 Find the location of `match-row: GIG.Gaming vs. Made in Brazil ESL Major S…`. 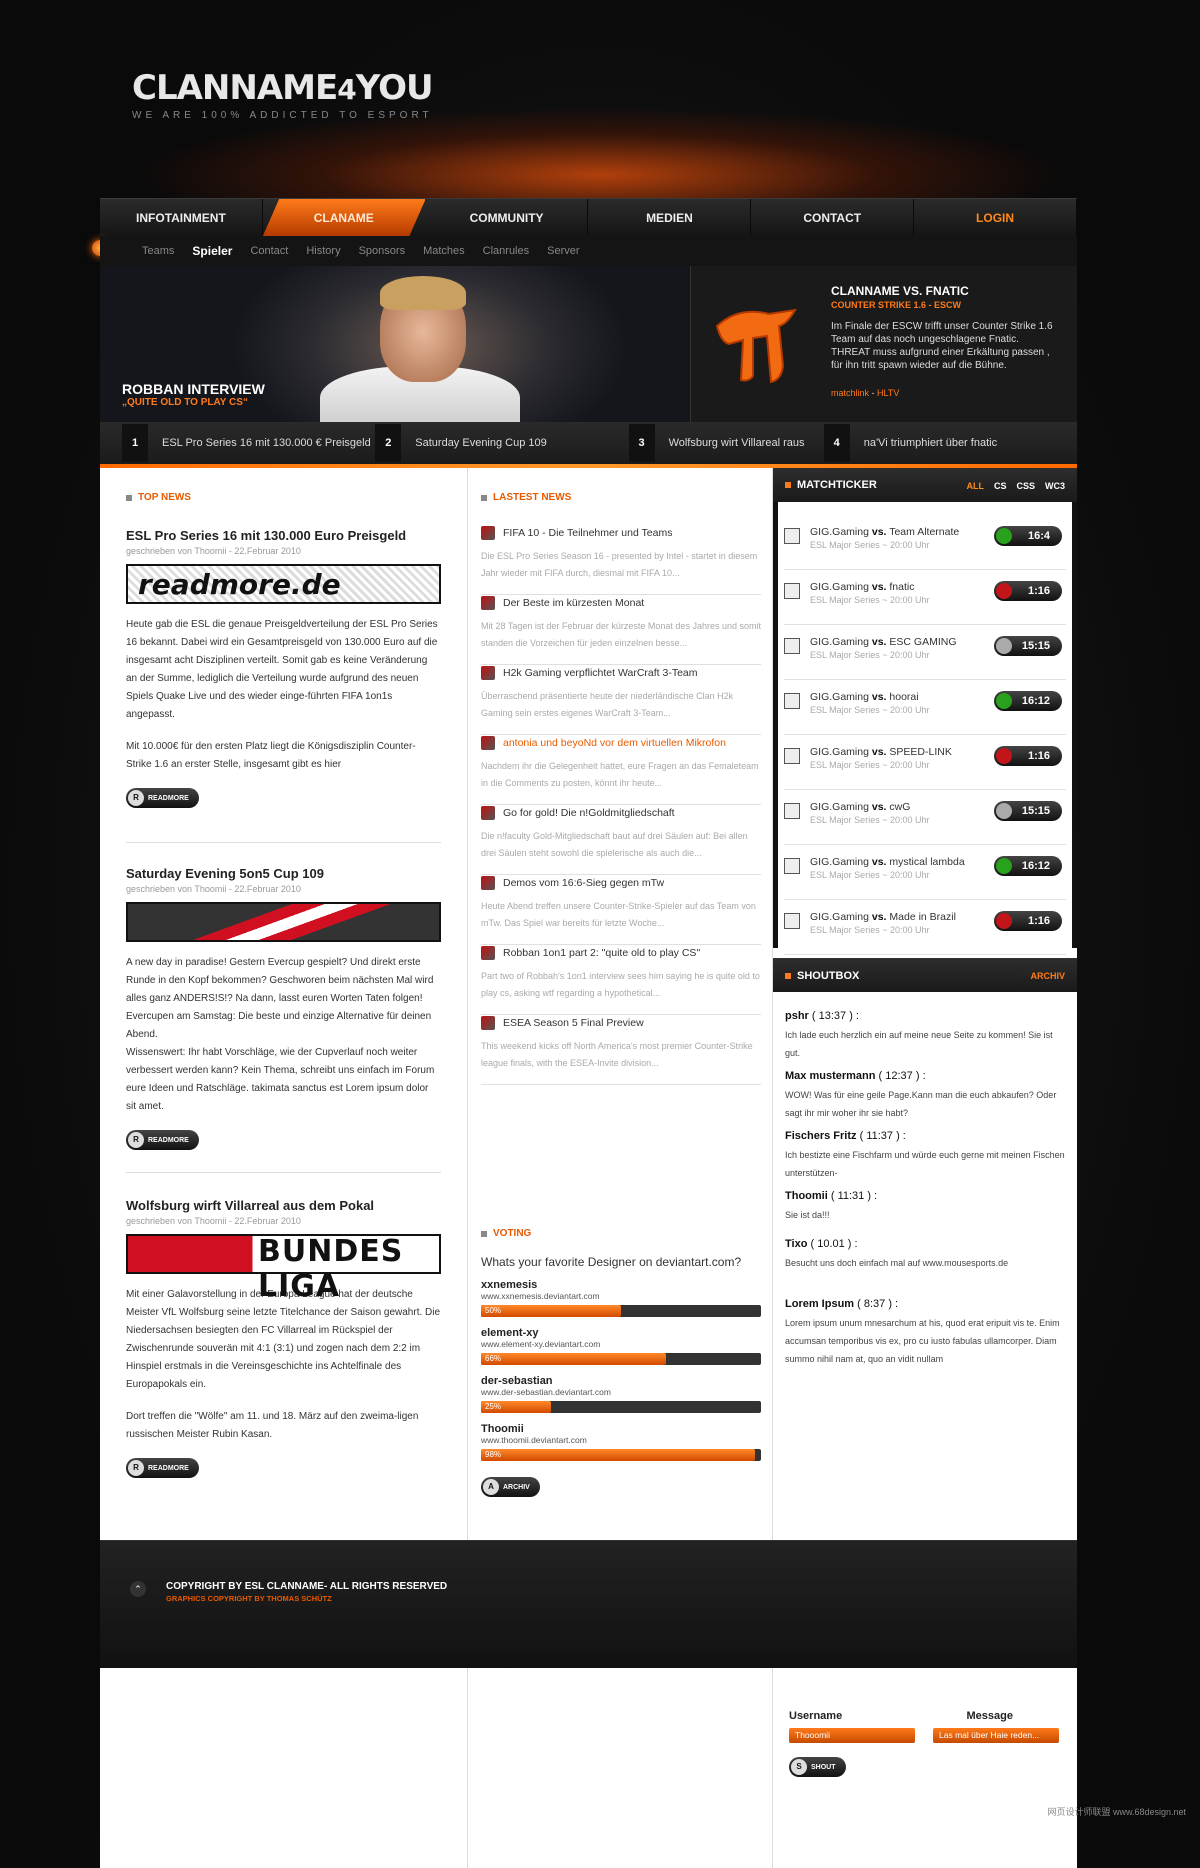

match-row: GIG.Gaming vs. Made in Brazil ESL Major S… is located at coordinates (925, 929).